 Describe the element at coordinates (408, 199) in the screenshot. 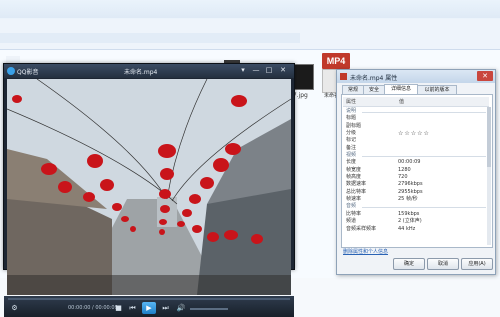

I see `property-value: 25 帧/秒` at that location.